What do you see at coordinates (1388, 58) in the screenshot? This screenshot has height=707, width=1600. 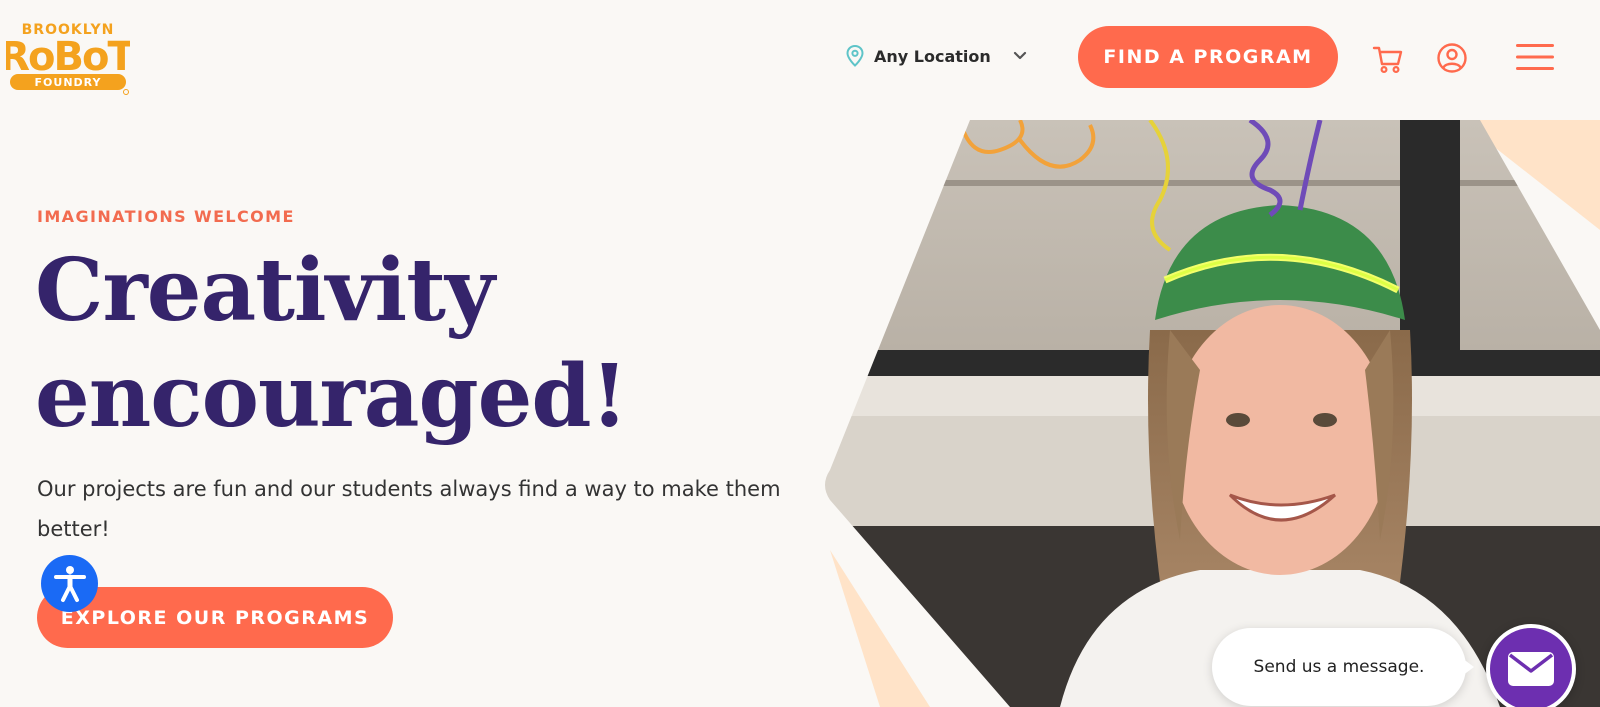 I see `cart-icon` at bounding box center [1388, 58].